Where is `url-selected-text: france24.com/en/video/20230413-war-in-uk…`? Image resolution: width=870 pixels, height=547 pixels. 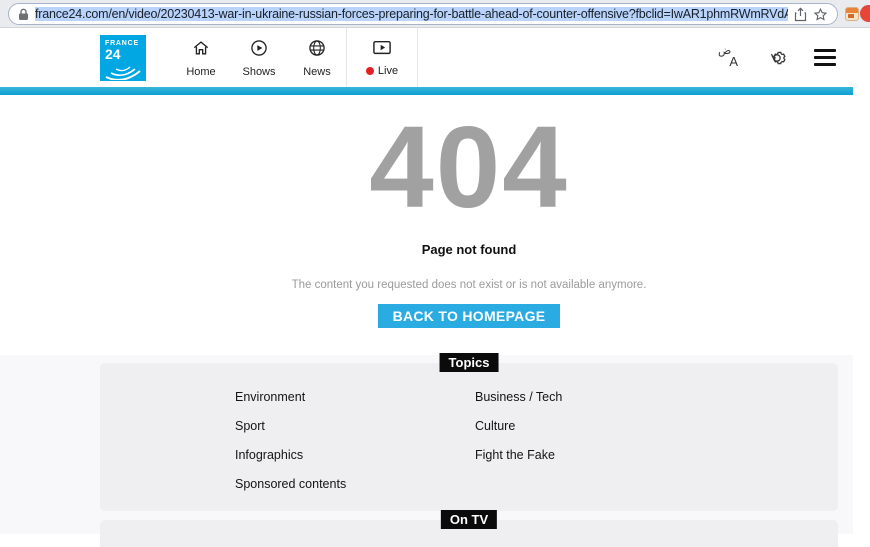
url-selected-text: france24.com/en/video/20230413-war-in-uk… is located at coordinates (411, 14).